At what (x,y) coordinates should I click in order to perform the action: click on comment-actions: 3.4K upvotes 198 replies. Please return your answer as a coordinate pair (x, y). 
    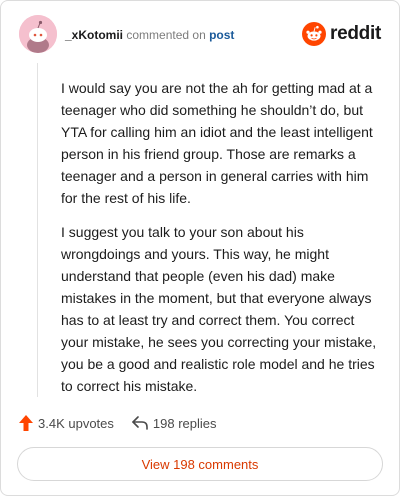
    Looking at the image, I should click on (118, 423).